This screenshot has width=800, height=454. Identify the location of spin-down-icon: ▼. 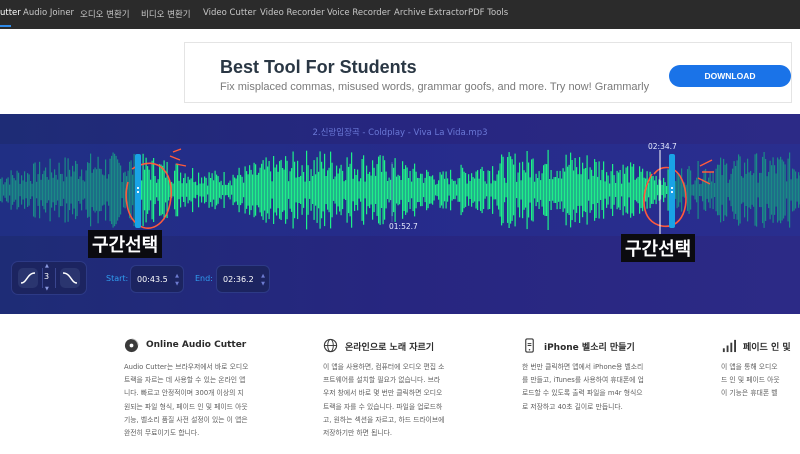
(47, 289).